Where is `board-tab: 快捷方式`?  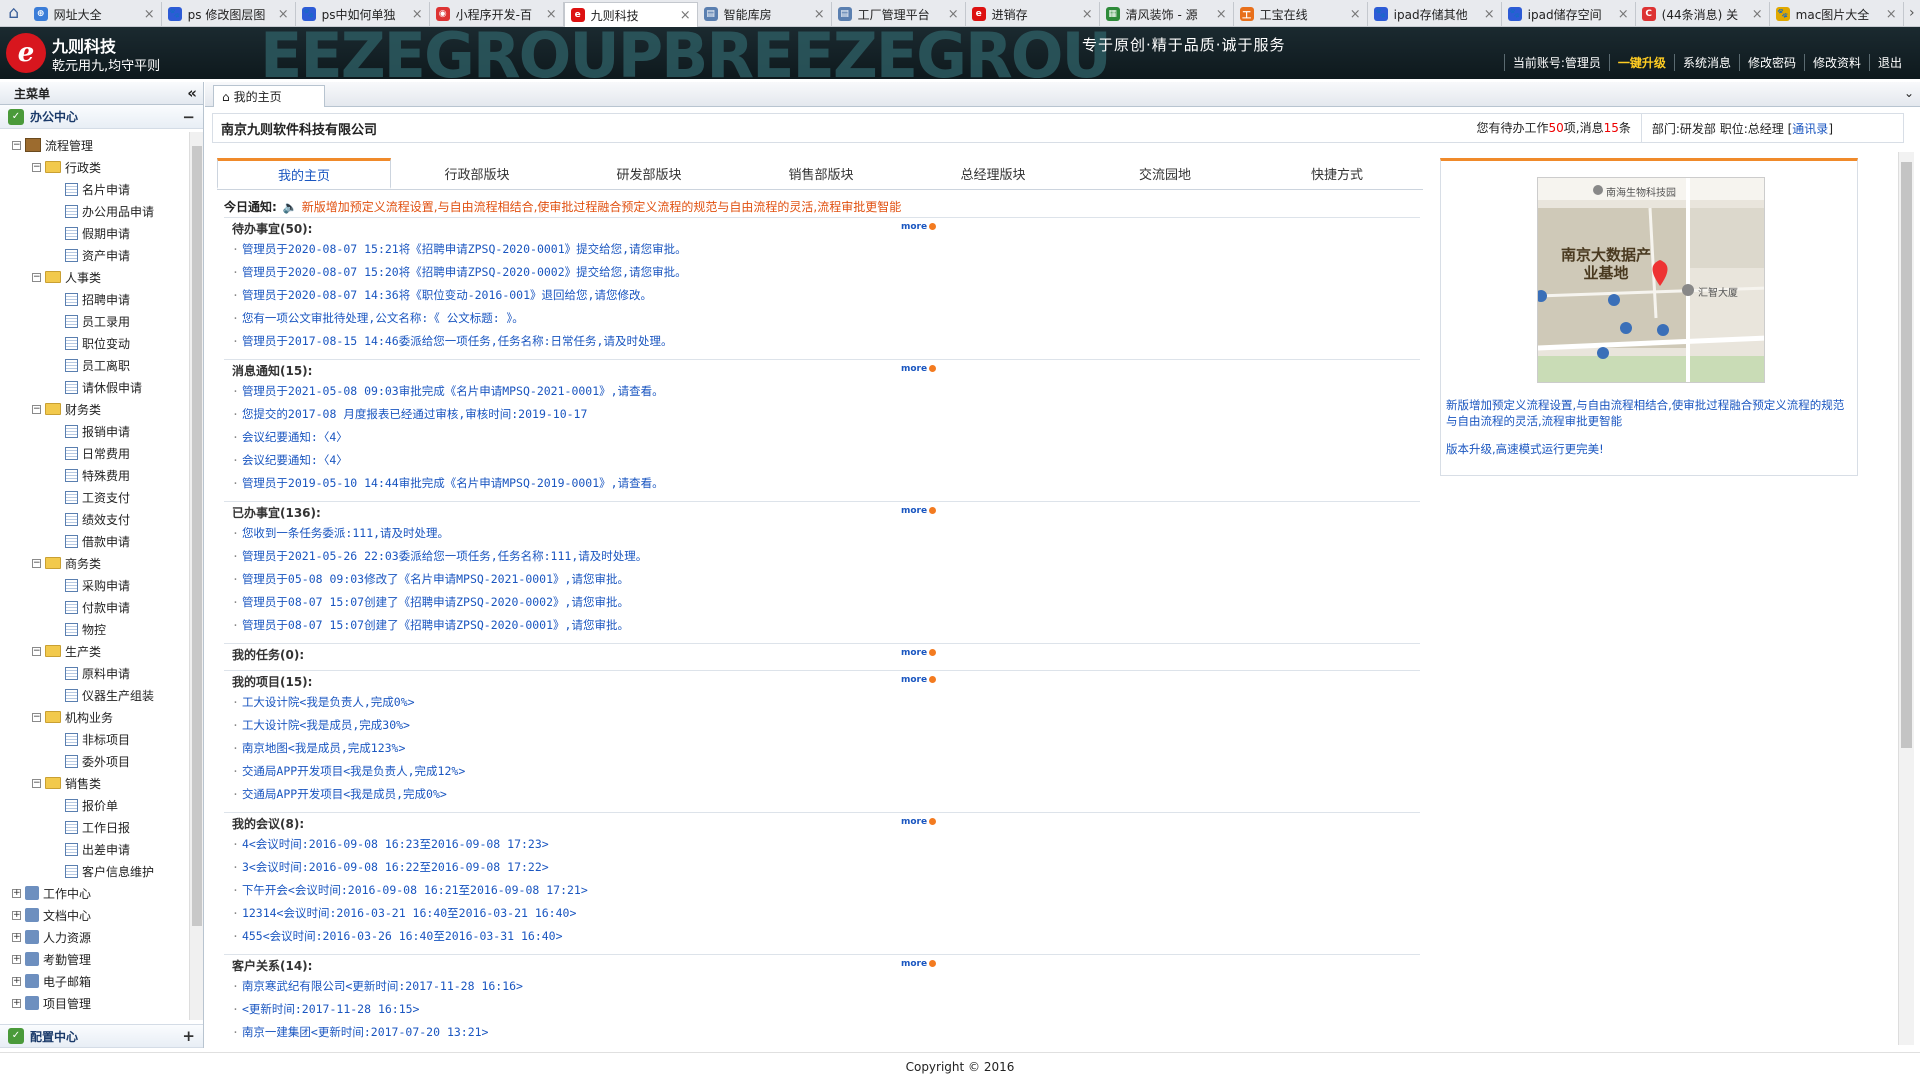 board-tab: 快捷方式 is located at coordinates (1337, 173).